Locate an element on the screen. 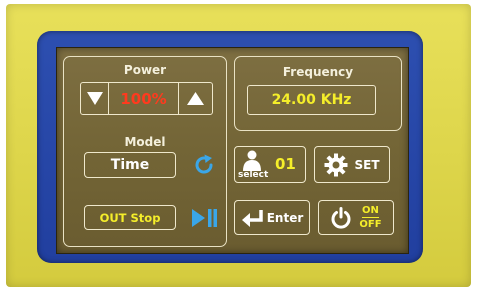  enter-button: Enter is located at coordinates (272, 217).